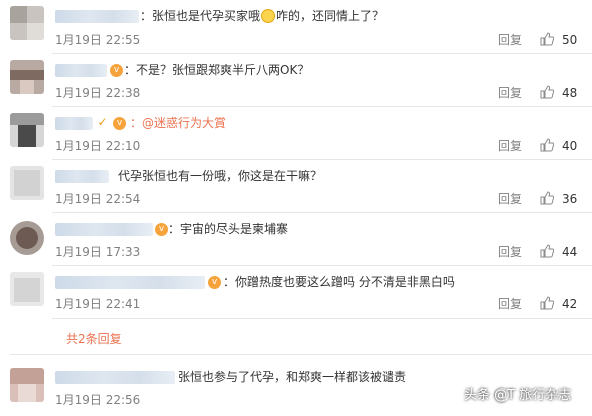 The image size is (592, 416). Describe the element at coordinates (570, 93) in the screenshot. I see `like-count: 48` at that location.